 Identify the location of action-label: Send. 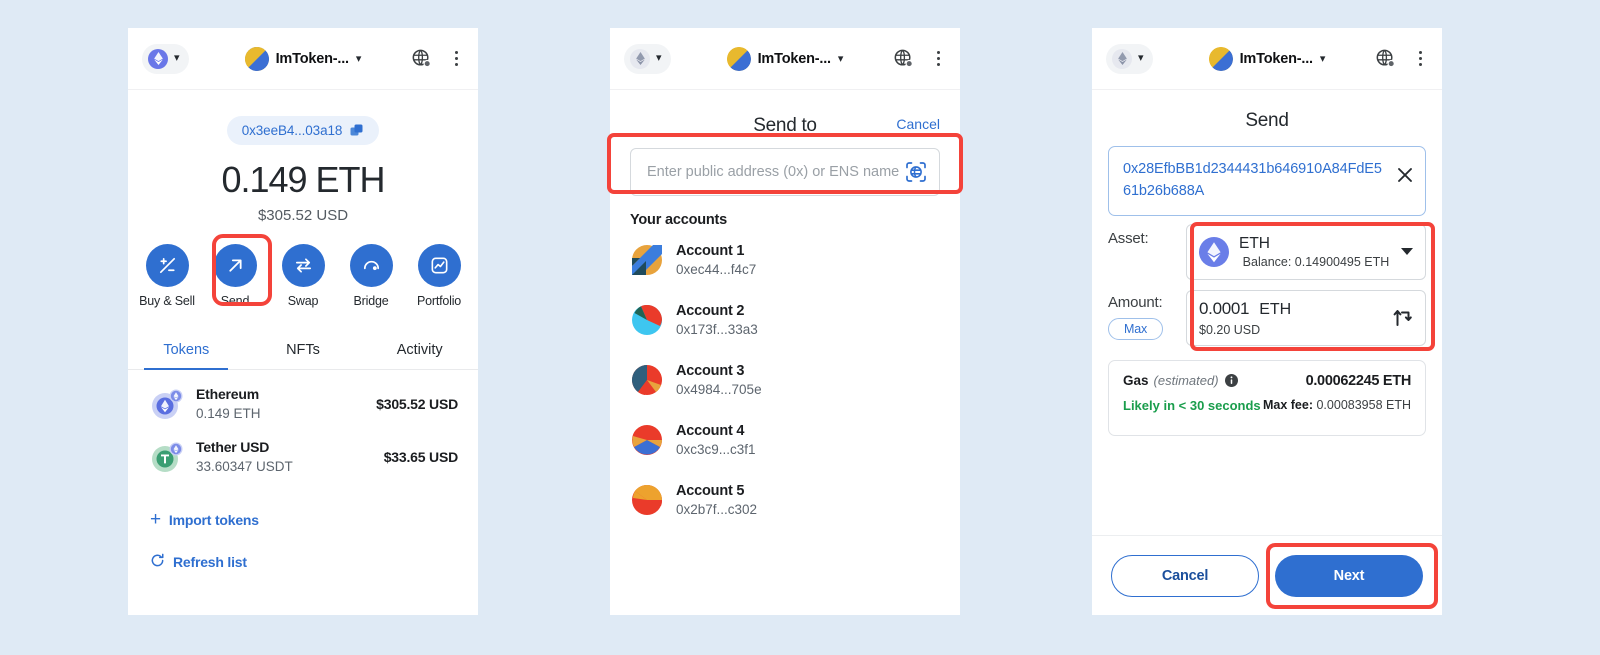
(235, 301).